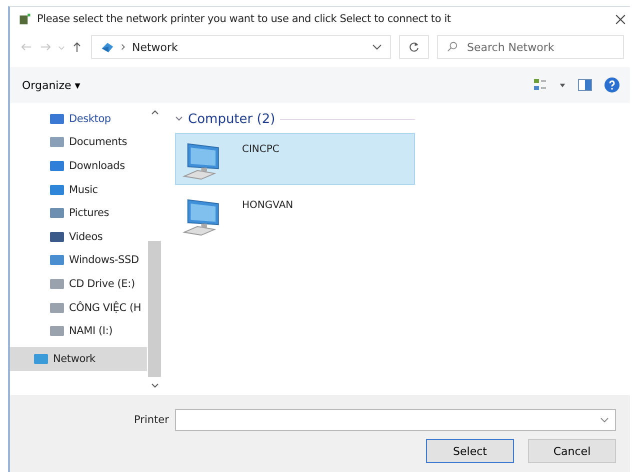  Describe the element at coordinates (572, 451) in the screenshot. I see `cancel-button: Cancel` at that location.